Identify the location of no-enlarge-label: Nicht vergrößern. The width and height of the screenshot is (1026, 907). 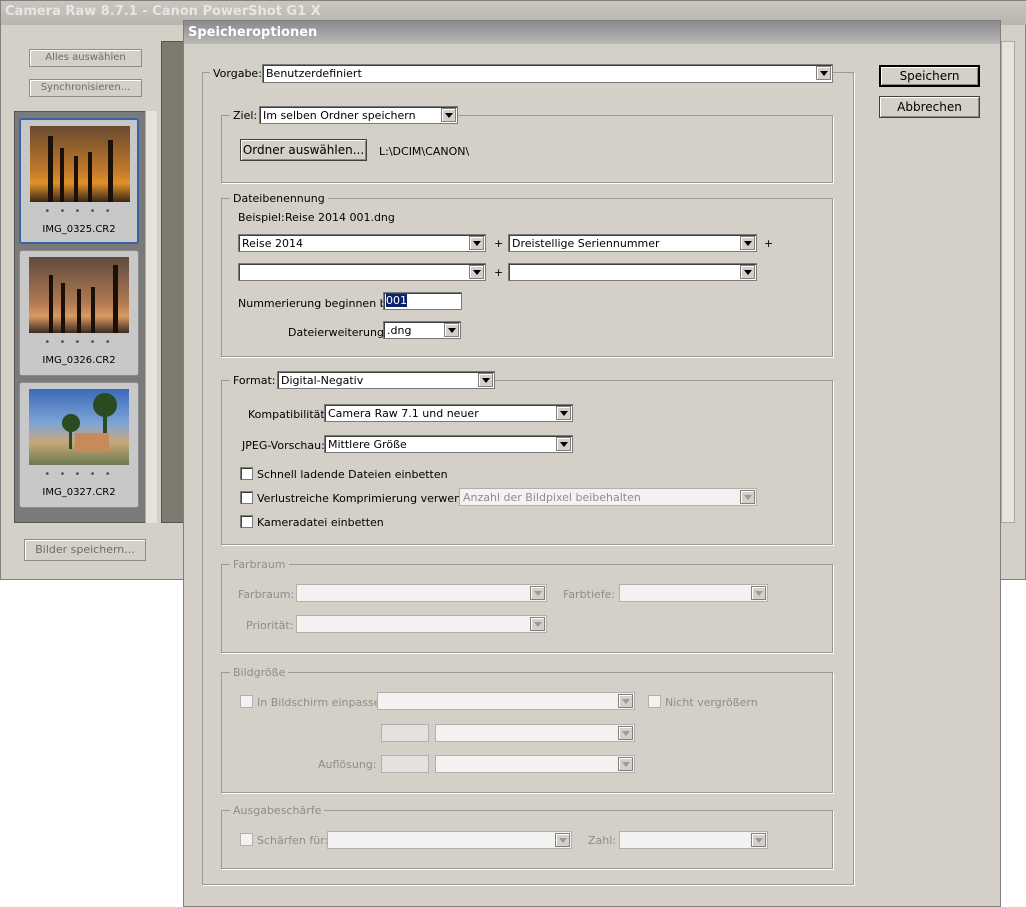
(711, 702).